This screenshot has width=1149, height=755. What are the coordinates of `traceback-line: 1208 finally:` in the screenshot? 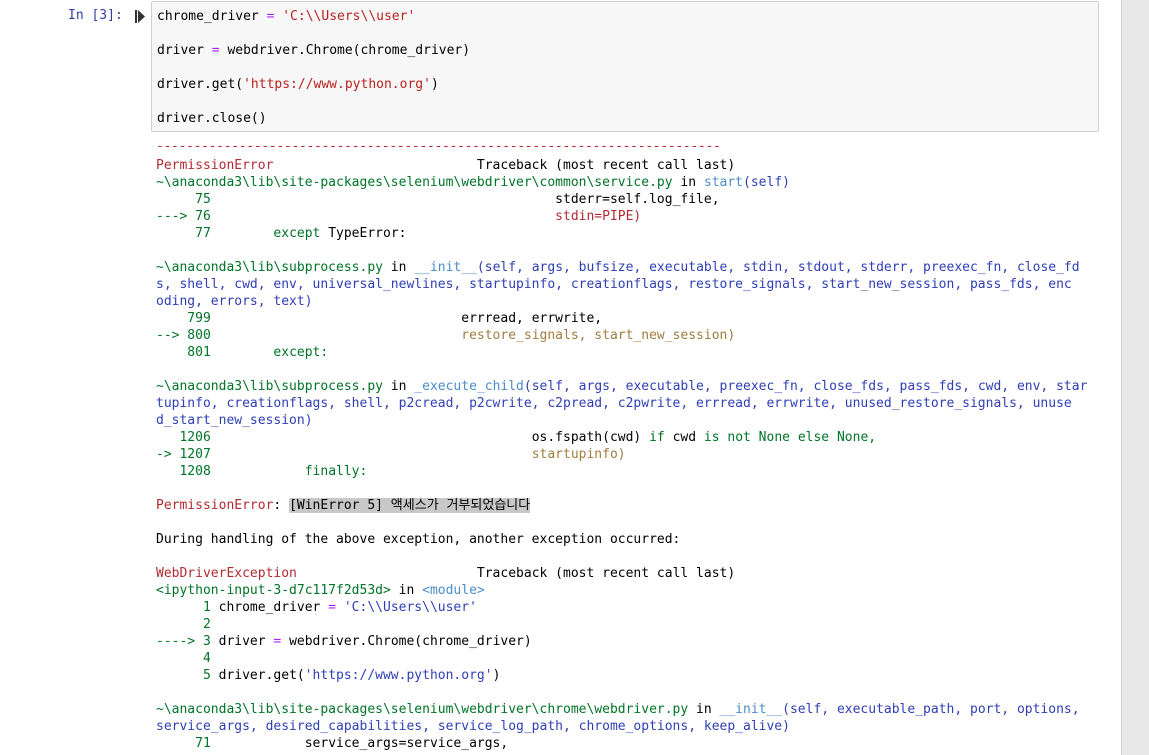 It's located at (262, 471).